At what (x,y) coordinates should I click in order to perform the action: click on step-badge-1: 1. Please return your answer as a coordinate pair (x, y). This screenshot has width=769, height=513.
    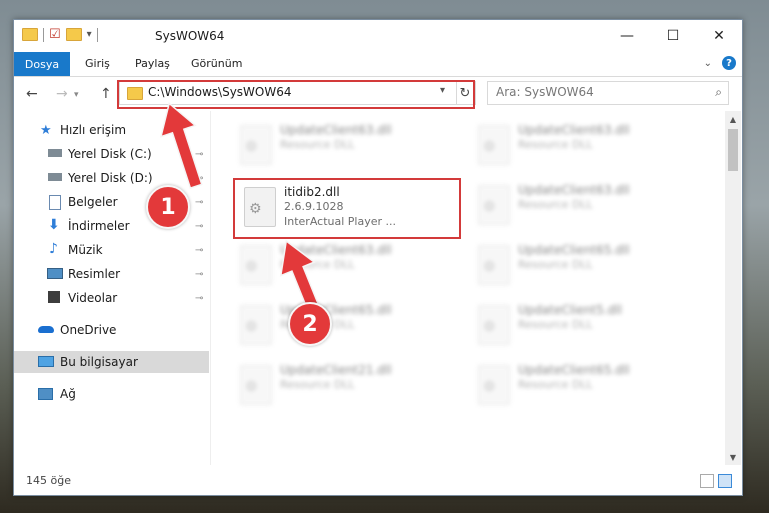
    Looking at the image, I should click on (168, 207).